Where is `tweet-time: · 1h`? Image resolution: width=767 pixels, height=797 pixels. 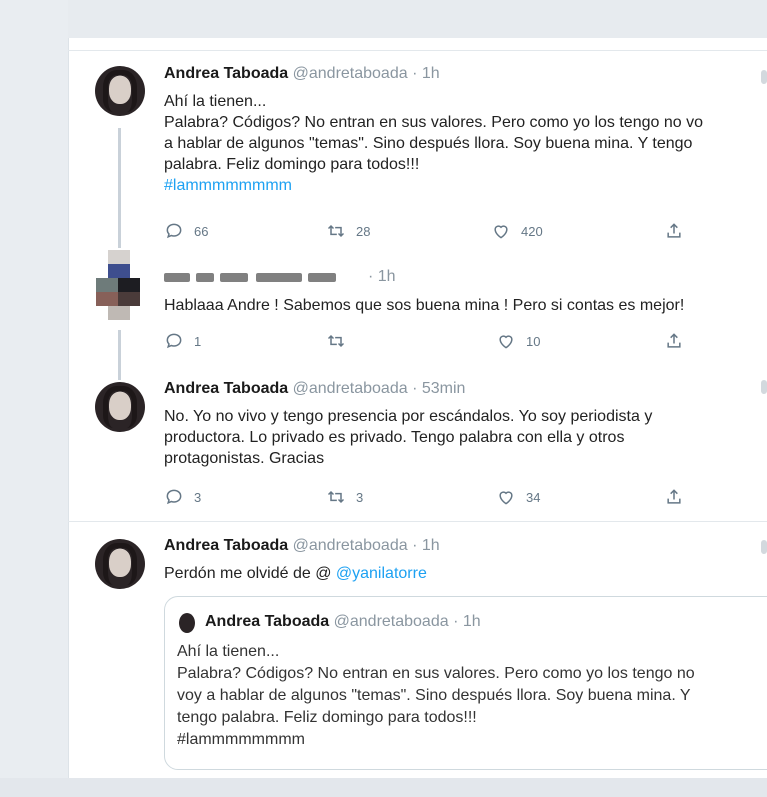 tweet-time: · 1h is located at coordinates (382, 276).